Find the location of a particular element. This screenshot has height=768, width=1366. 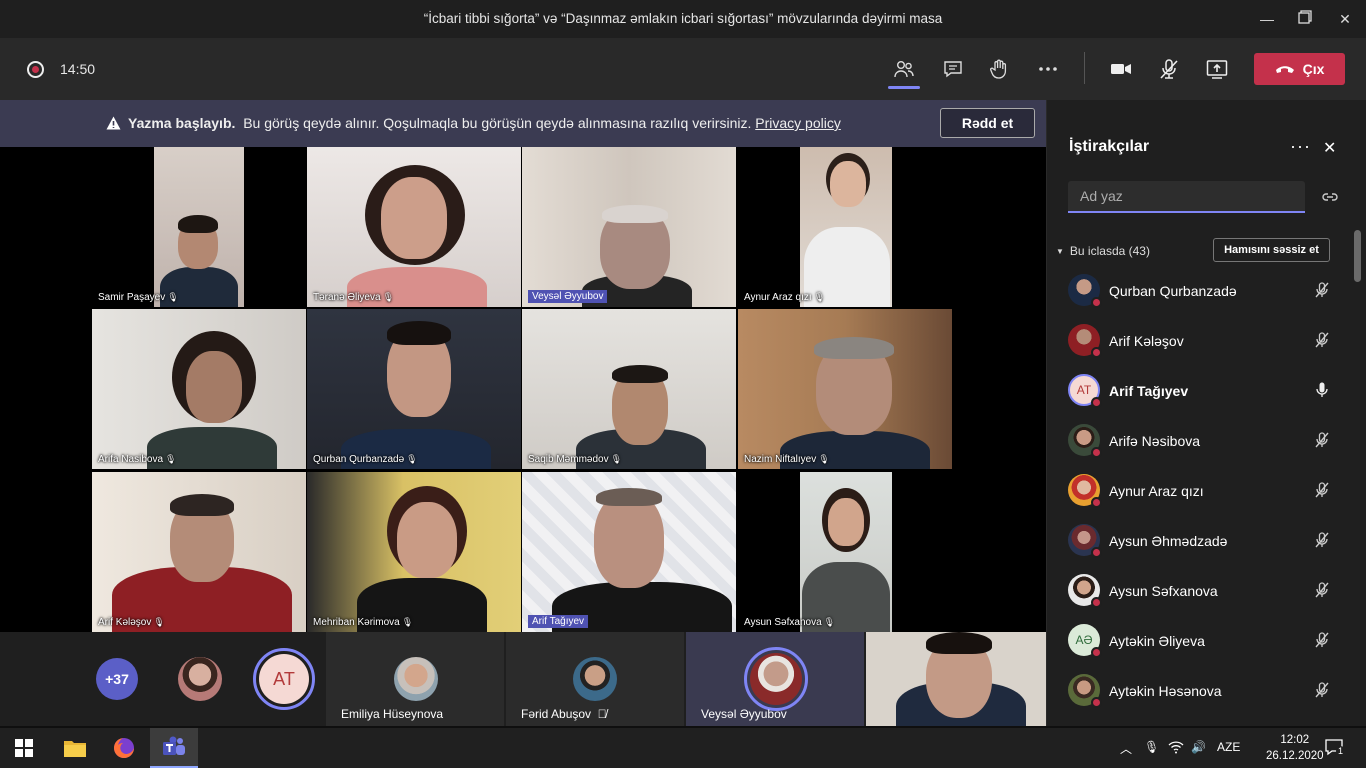

file-explorer-icon is located at coordinates (75, 748).